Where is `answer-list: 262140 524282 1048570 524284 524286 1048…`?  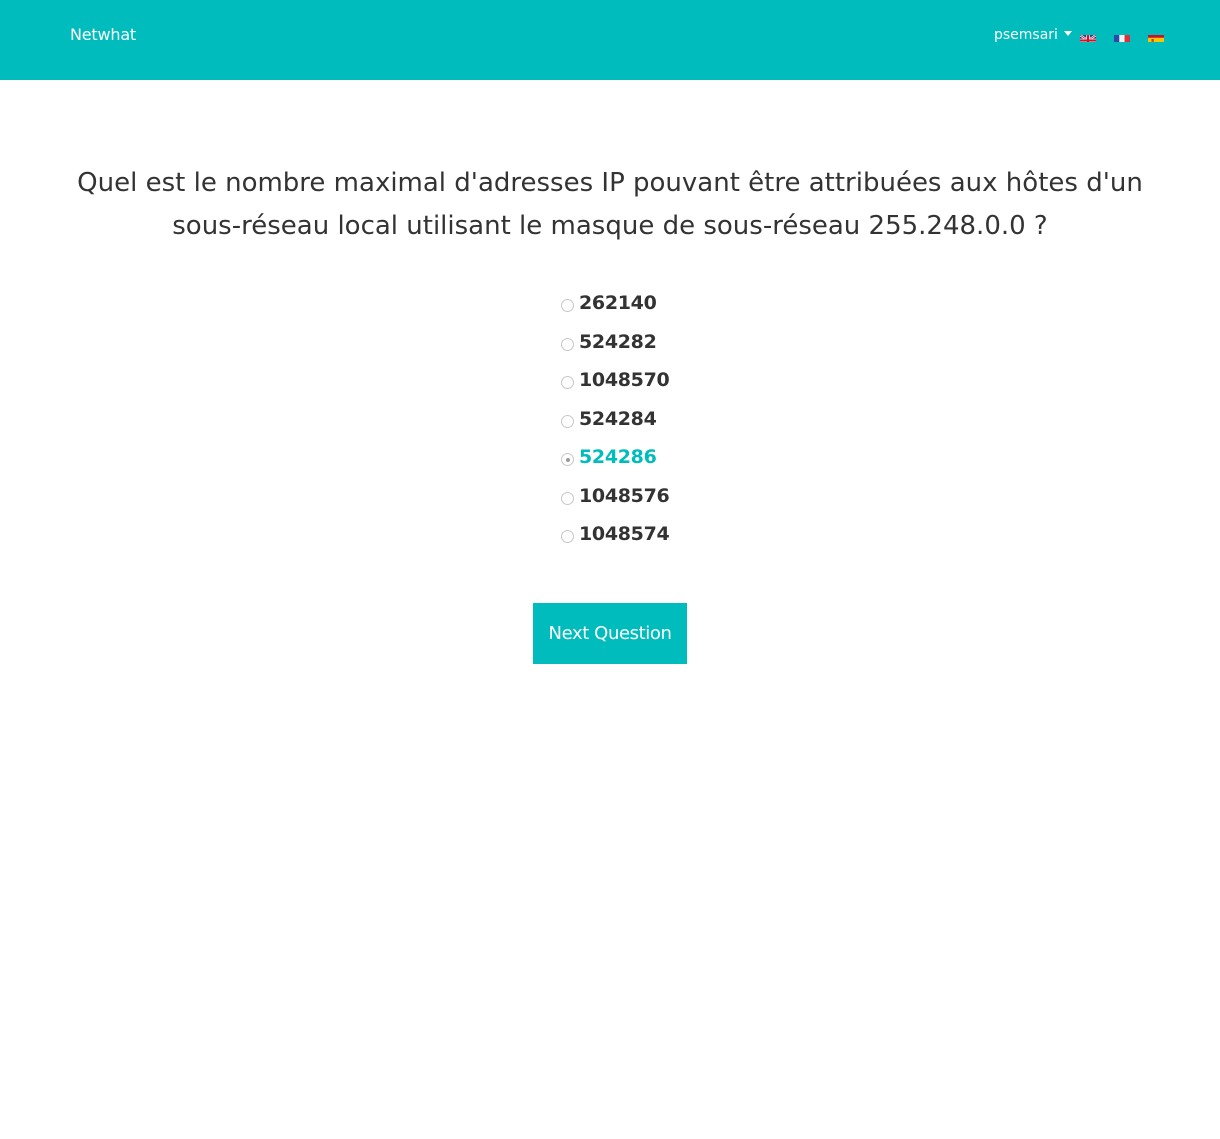
answer-list: 262140 524282 1048570 524284 524286 1048… is located at coordinates (615, 419).